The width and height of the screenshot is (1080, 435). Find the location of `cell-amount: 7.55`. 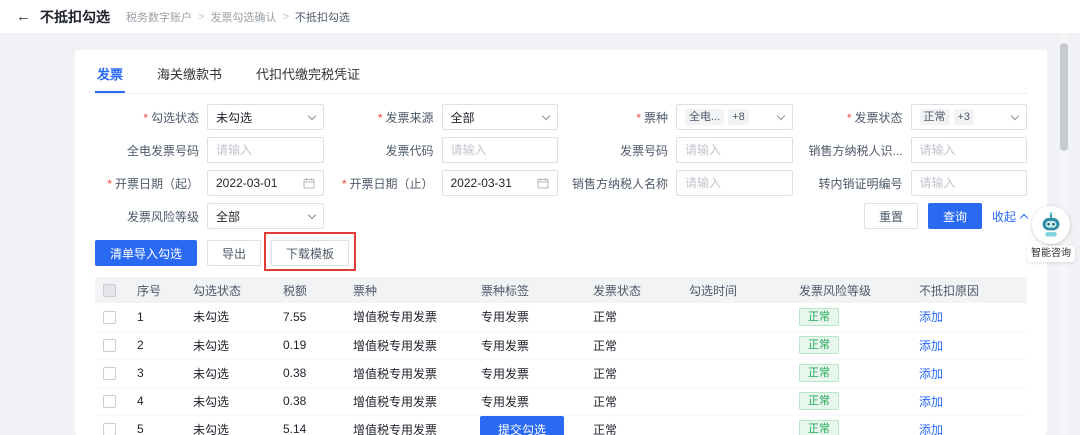

cell-amount: 7.55 is located at coordinates (310, 317).